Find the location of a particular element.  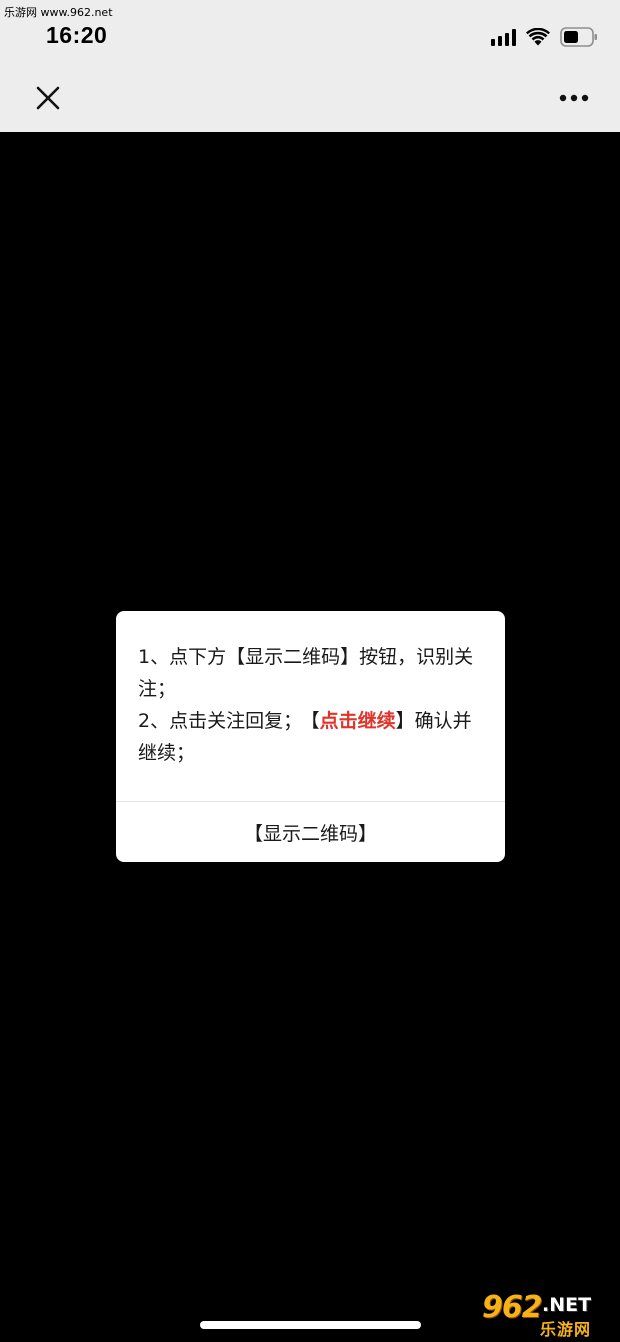

watermark-site-name: 乐游网 is located at coordinates (566, 1329).